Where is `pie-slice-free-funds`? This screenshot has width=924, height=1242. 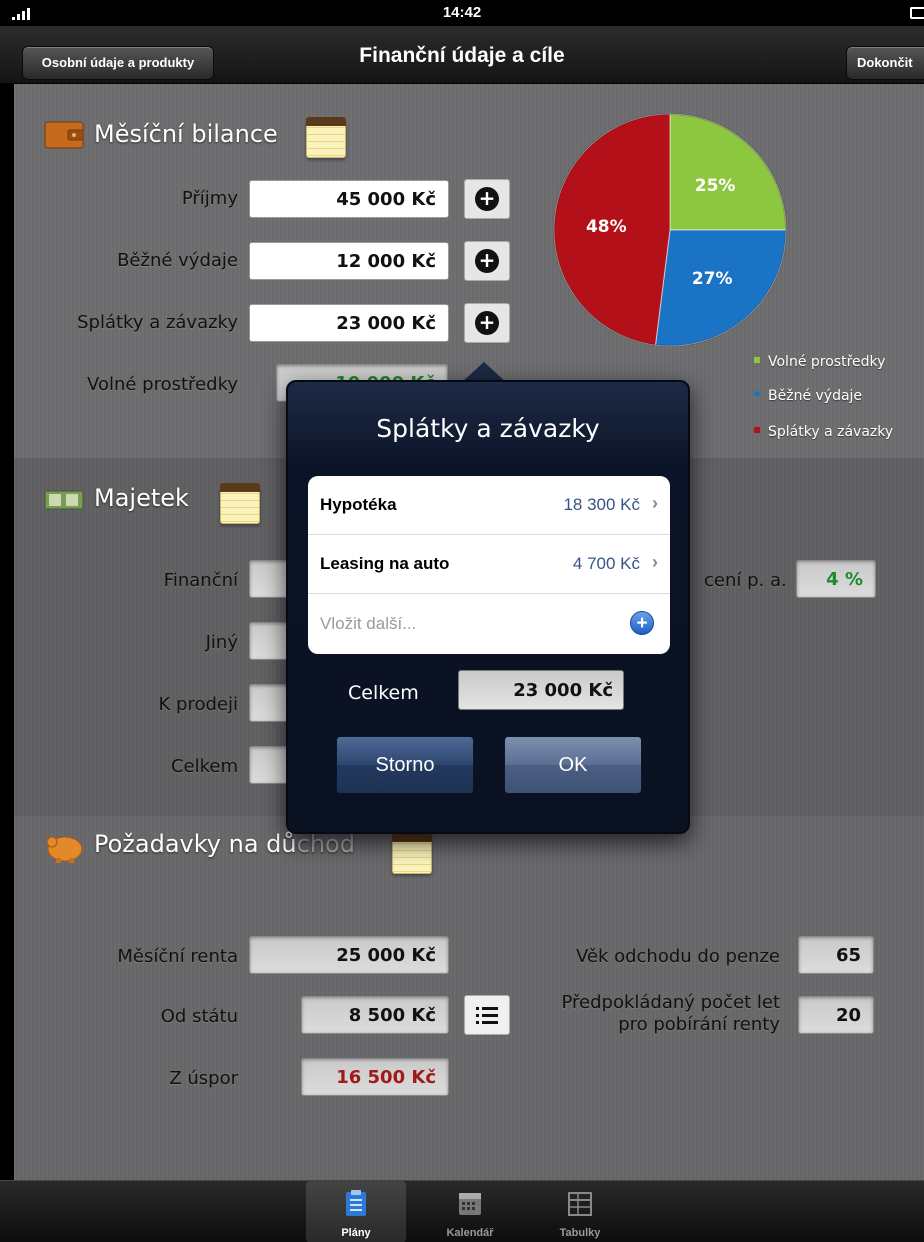
pie-slice-free-funds is located at coordinates (728, 172).